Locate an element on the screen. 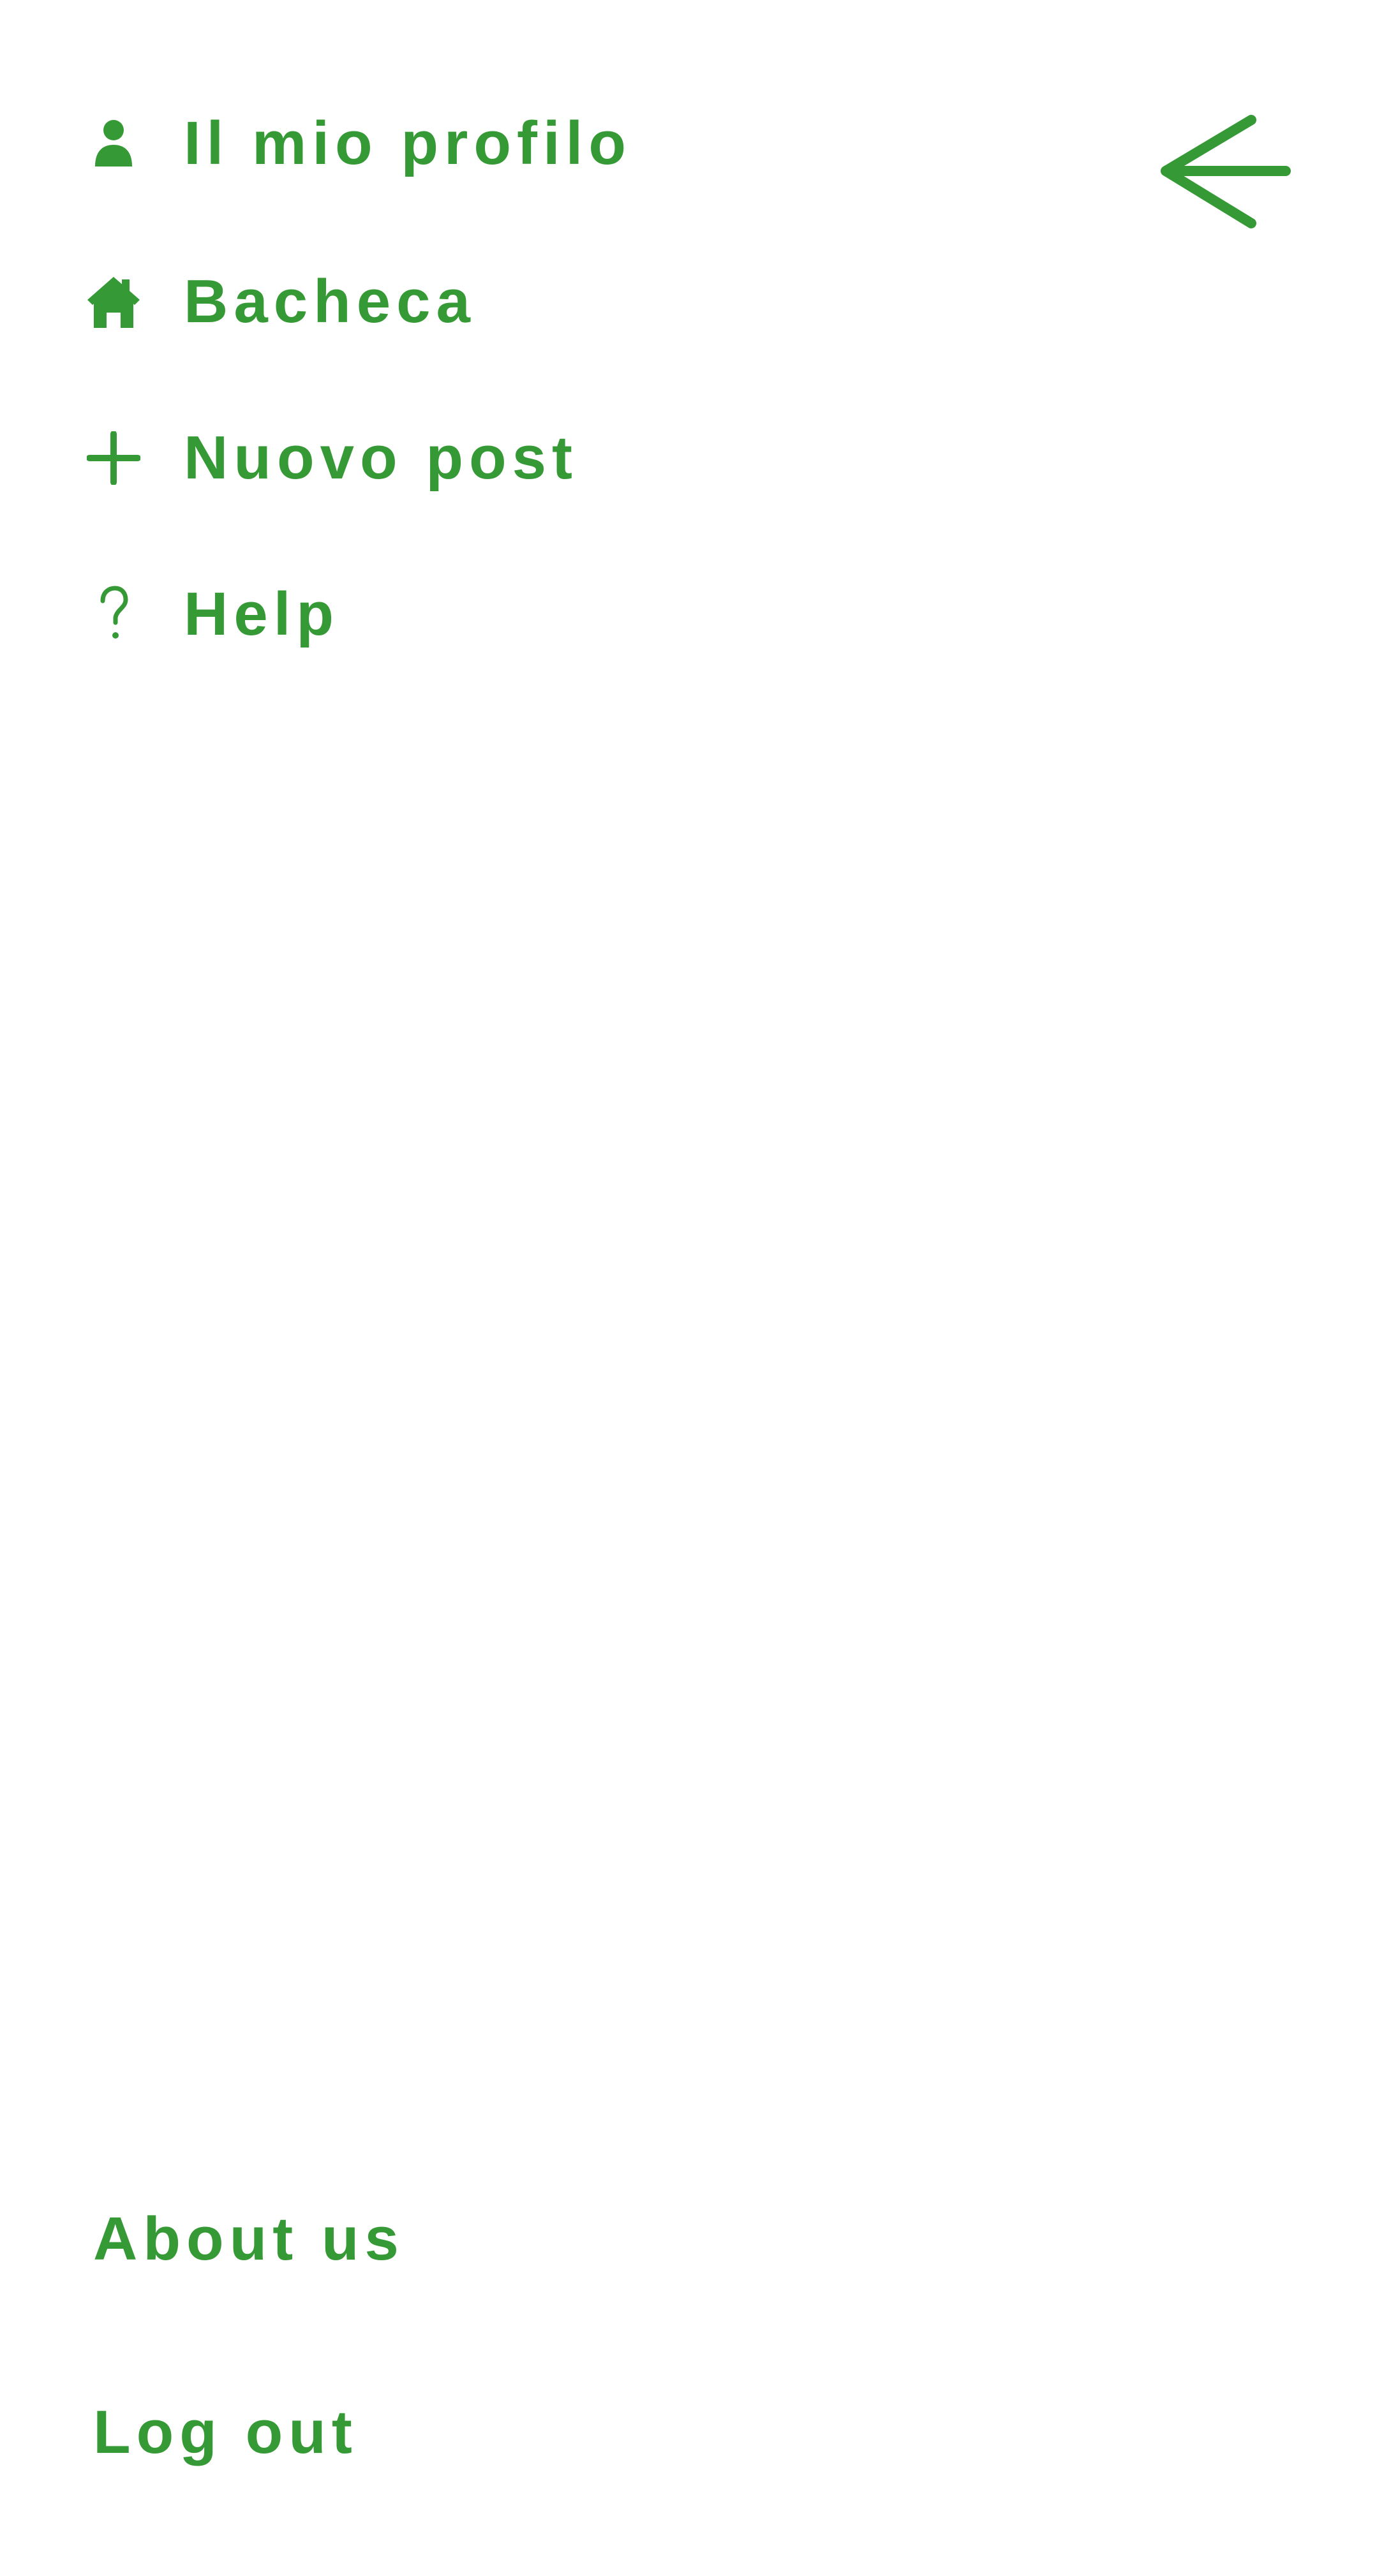 This screenshot has height=2576, width=1391. back-button is located at coordinates (1226, 169).